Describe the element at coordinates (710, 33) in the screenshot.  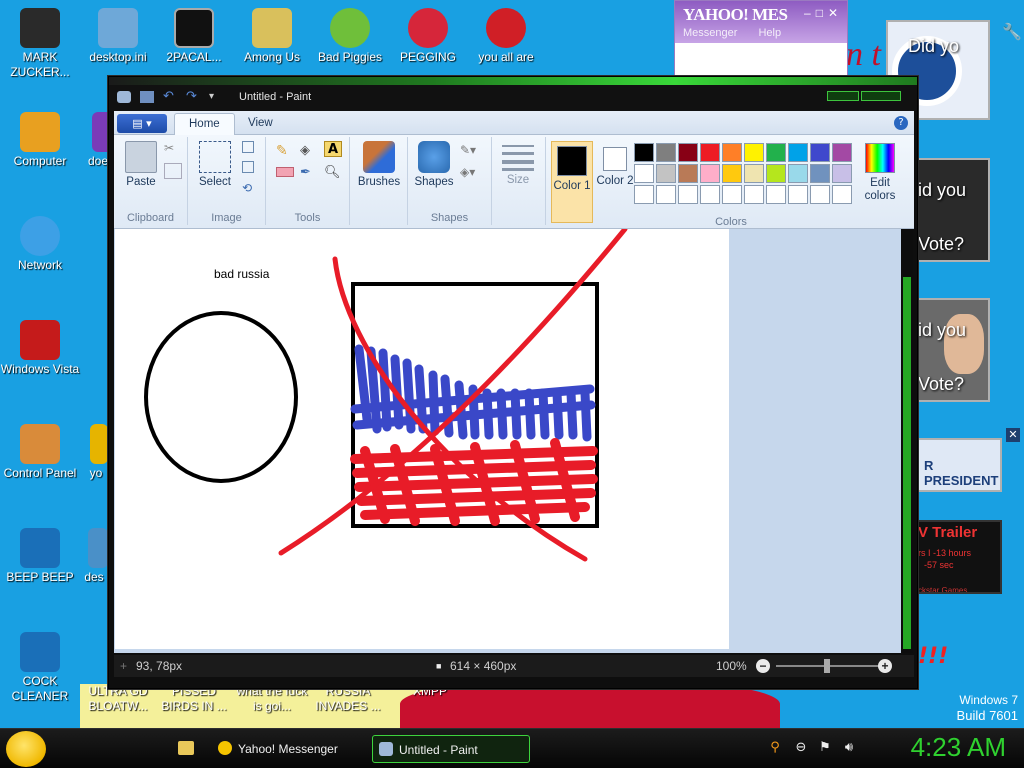
I see `menu-messenger: Messenger` at that location.